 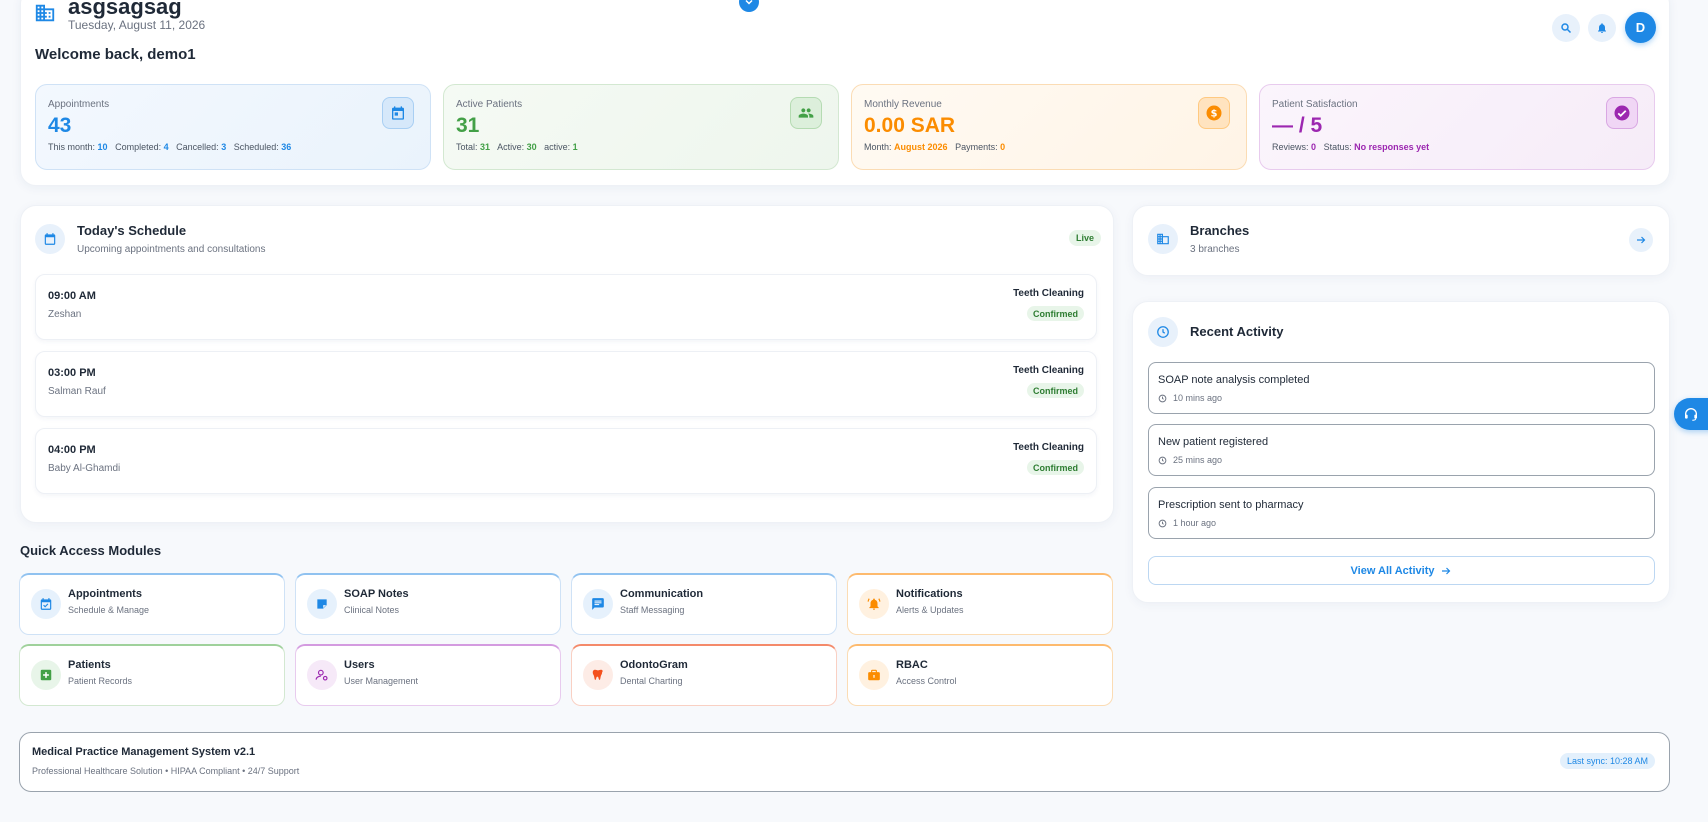 I want to click on support-chat-button, so click(x=1691, y=414).